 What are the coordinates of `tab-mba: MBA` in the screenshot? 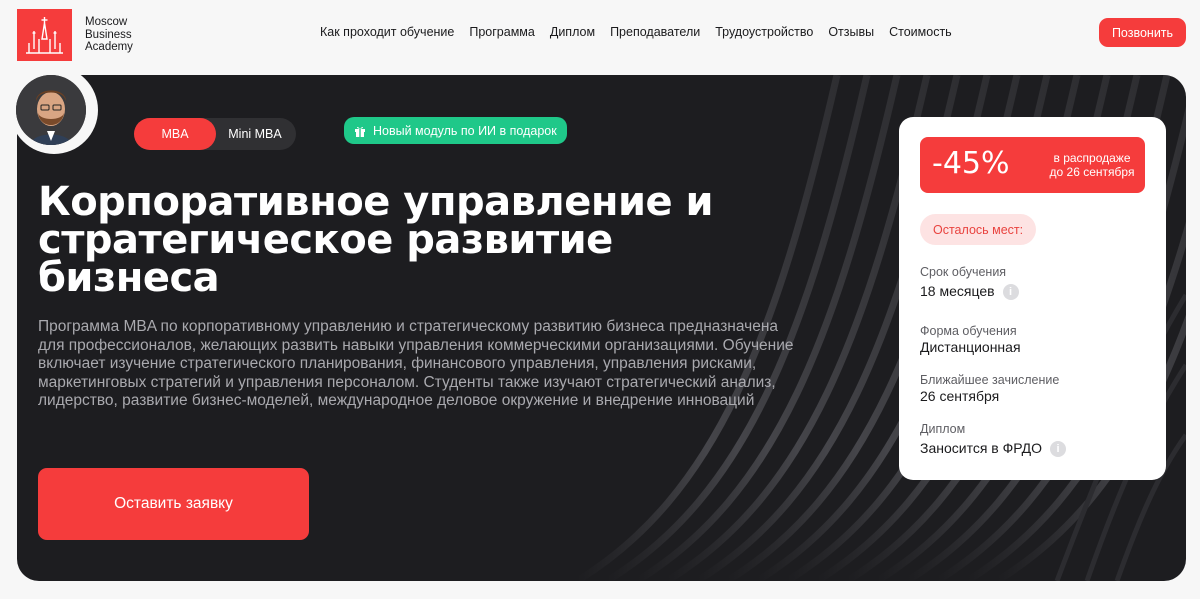 It's located at (175, 134).